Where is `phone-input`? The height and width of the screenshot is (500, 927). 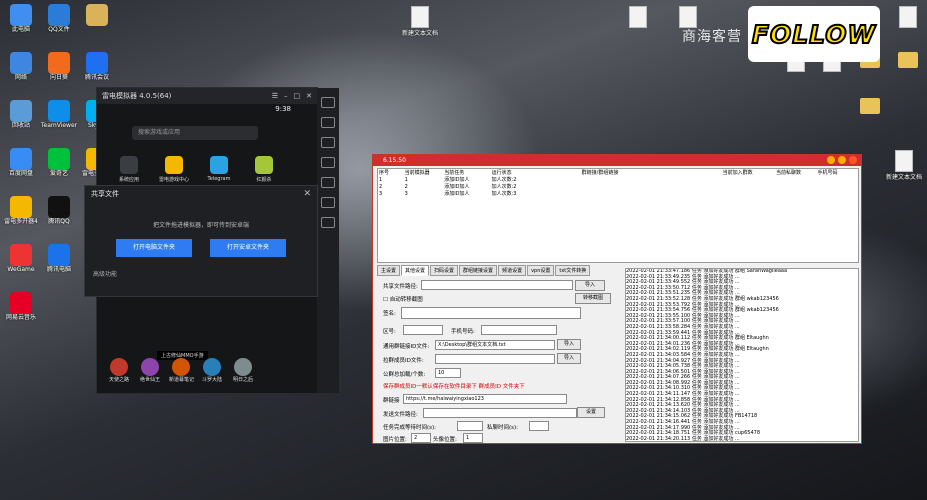
phone-input is located at coordinates (519, 330).